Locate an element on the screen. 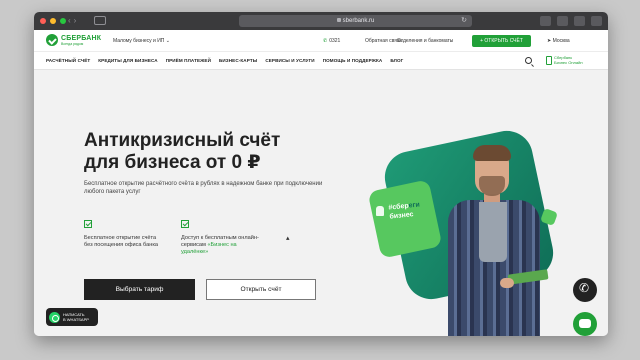 This screenshot has height=360, width=640. city-selector: ➤ Москва is located at coordinates (558, 41).